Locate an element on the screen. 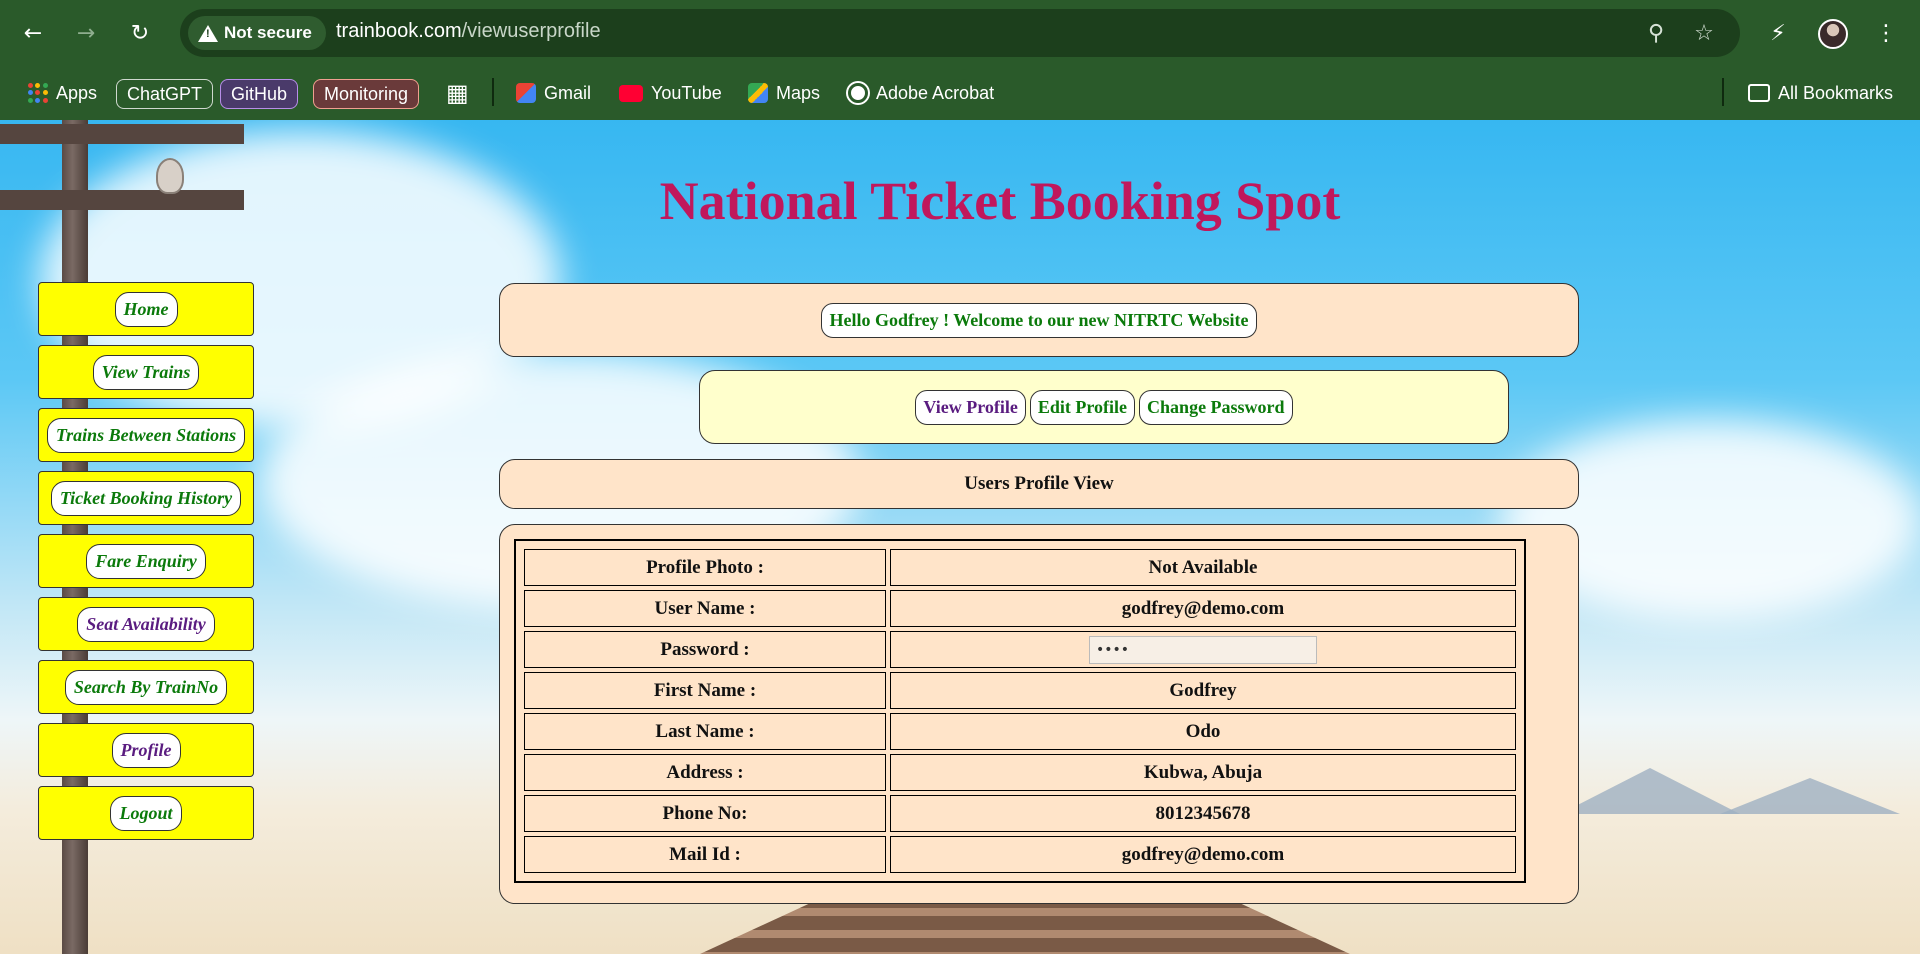 The image size is (1920, 954). row-label: Address : is located at coordinates (705, 772).